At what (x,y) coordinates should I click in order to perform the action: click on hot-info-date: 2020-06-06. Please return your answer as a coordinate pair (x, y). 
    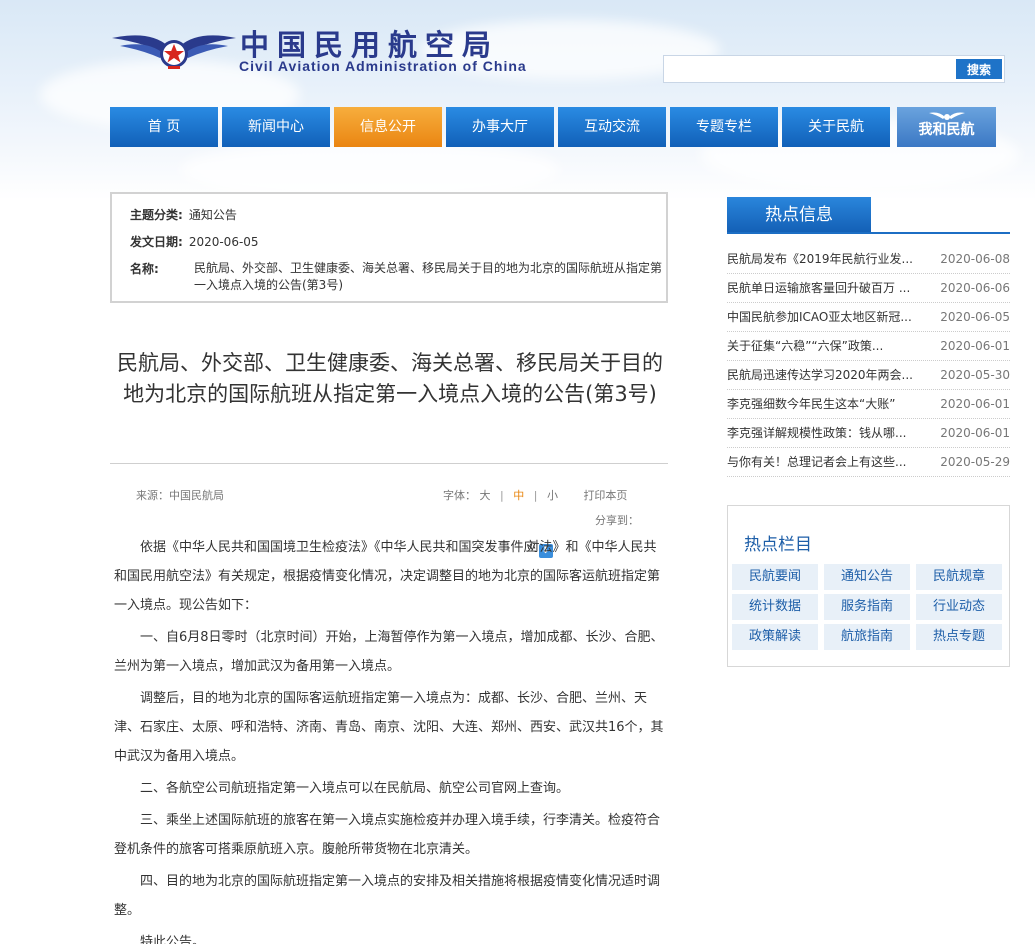
    Looking at the image, I should click on (975, 288).